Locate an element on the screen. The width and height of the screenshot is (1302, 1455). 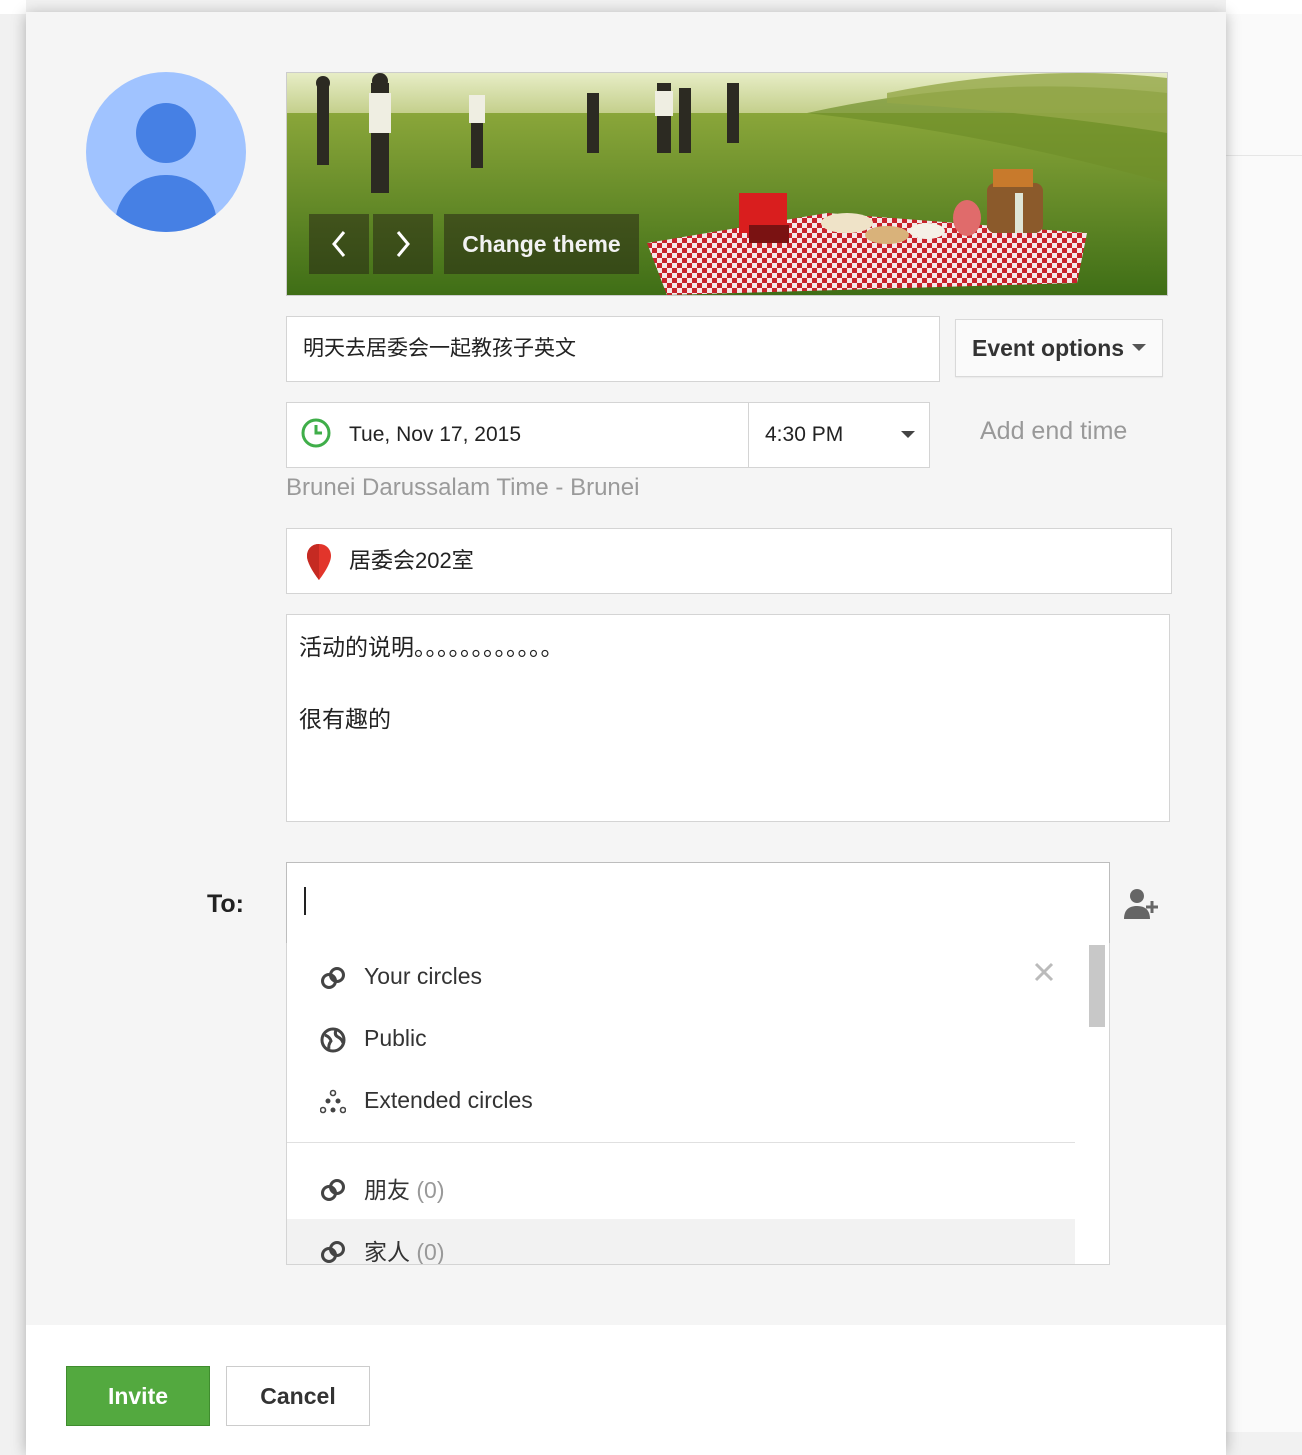
background-top is located at coordinates (1264, 7).